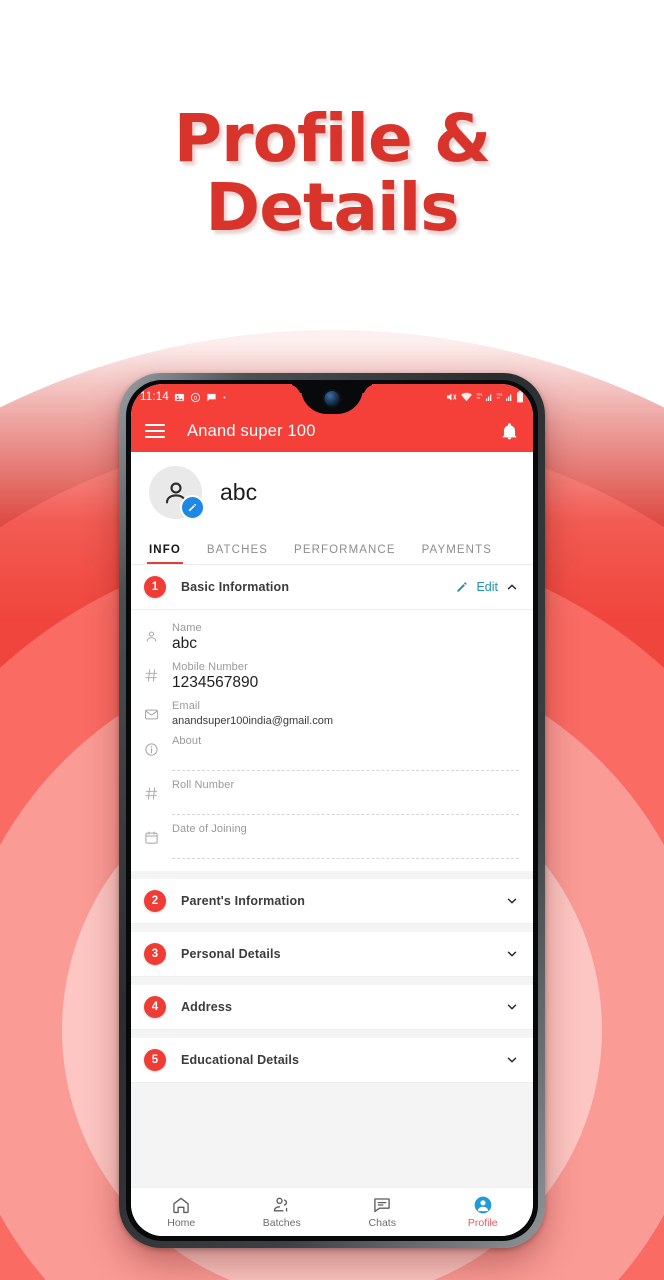 The width and height of the screenshot is (664, 1280). I want to click on svg-text: D, so click(196, 398).